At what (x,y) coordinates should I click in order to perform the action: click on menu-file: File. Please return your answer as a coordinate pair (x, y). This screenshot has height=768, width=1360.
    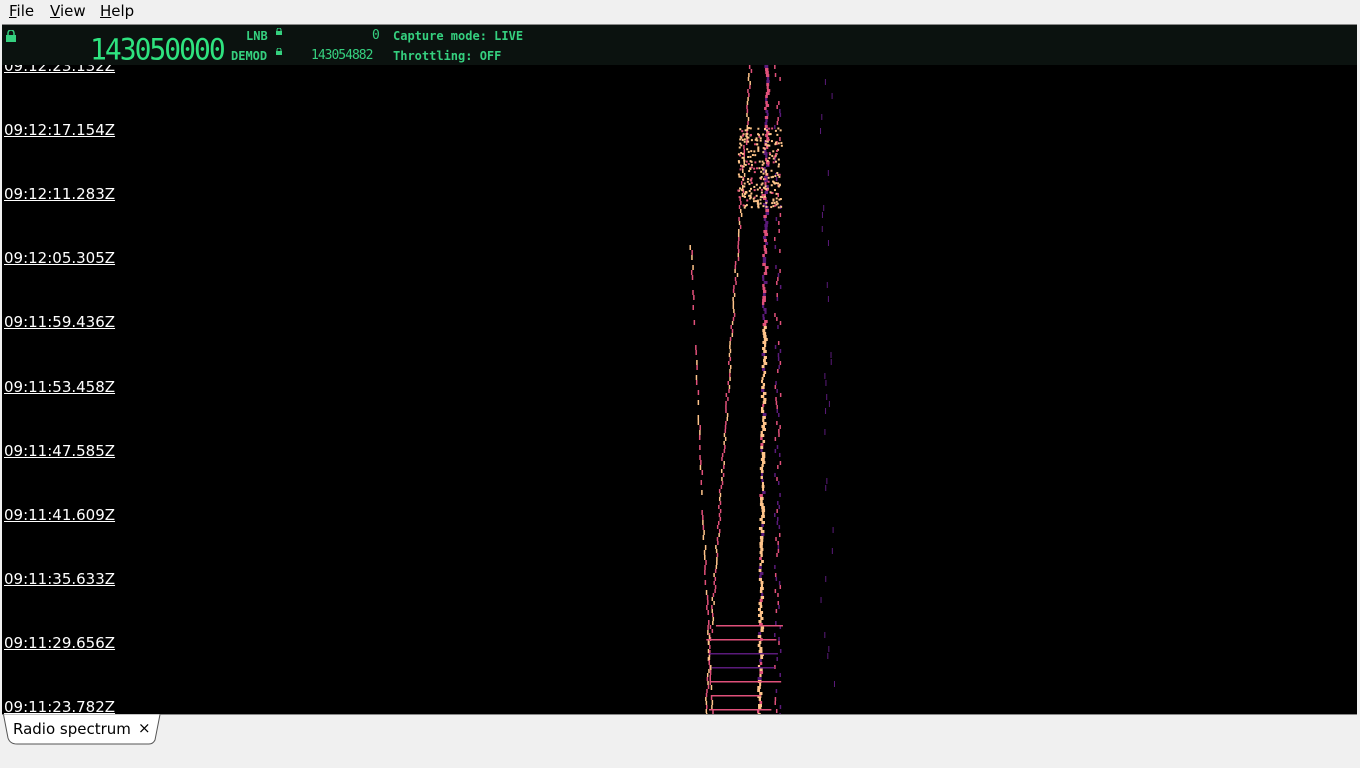
    Looking at the image, I should click on (21, 11).